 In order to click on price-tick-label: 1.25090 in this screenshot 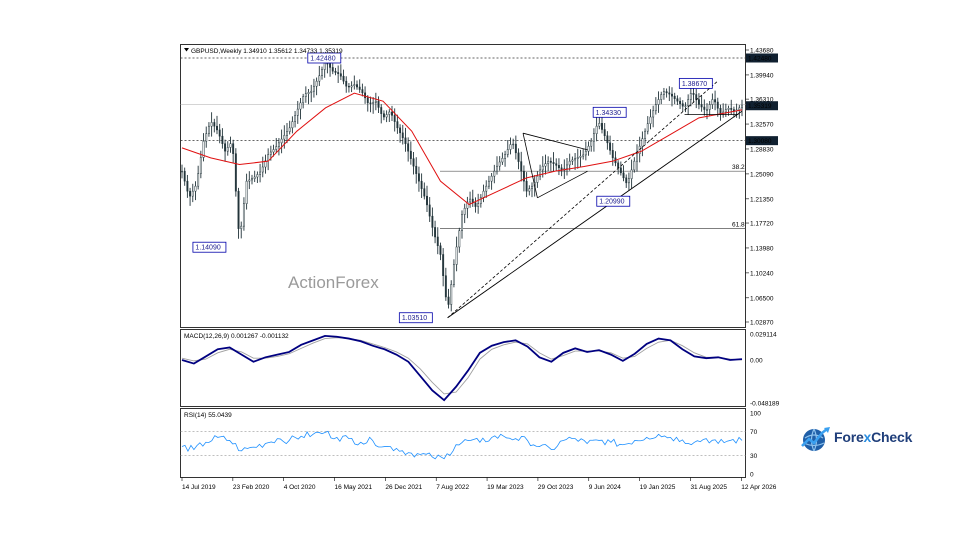, I will do `click(762, 174)`.